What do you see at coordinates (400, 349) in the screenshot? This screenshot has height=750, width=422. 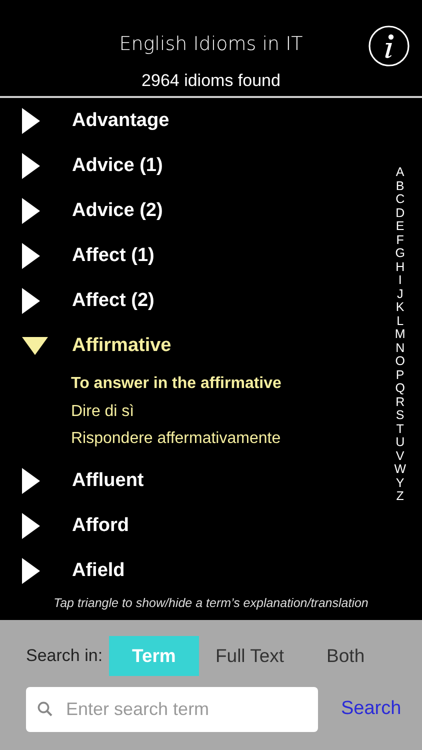 I see `index-letter: N` at bounding box center [400, 349].